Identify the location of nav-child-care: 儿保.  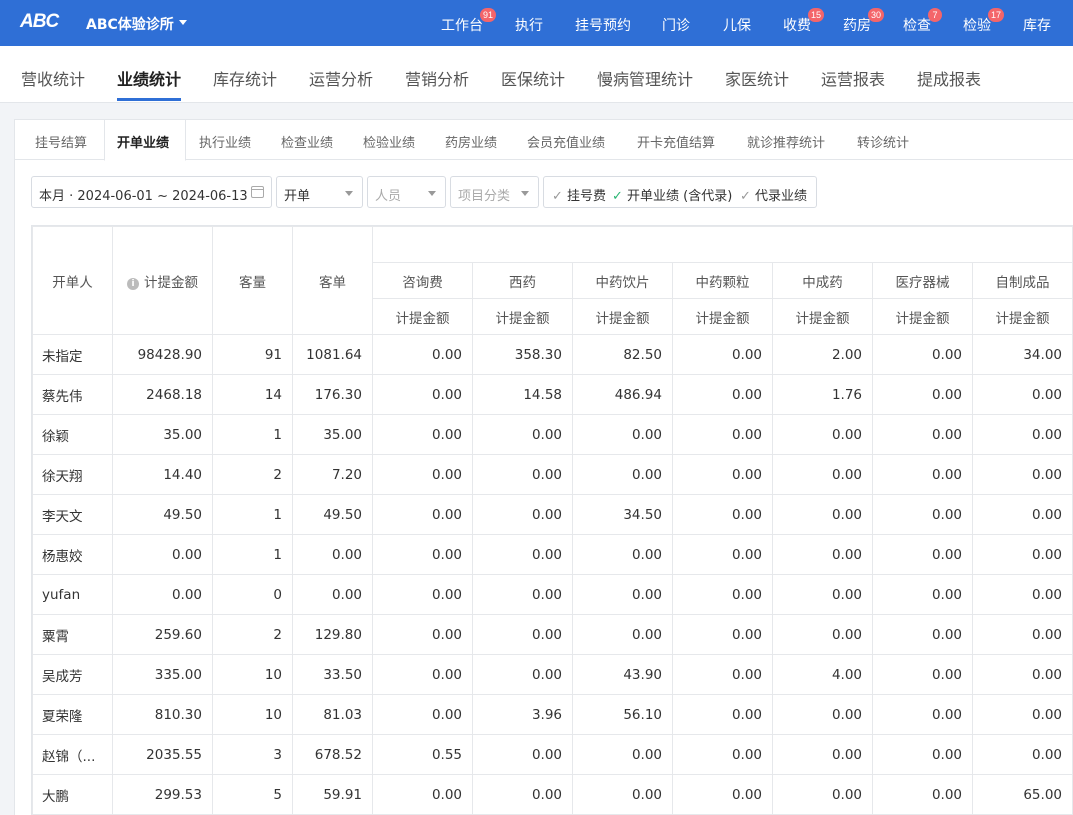
(737, 25).